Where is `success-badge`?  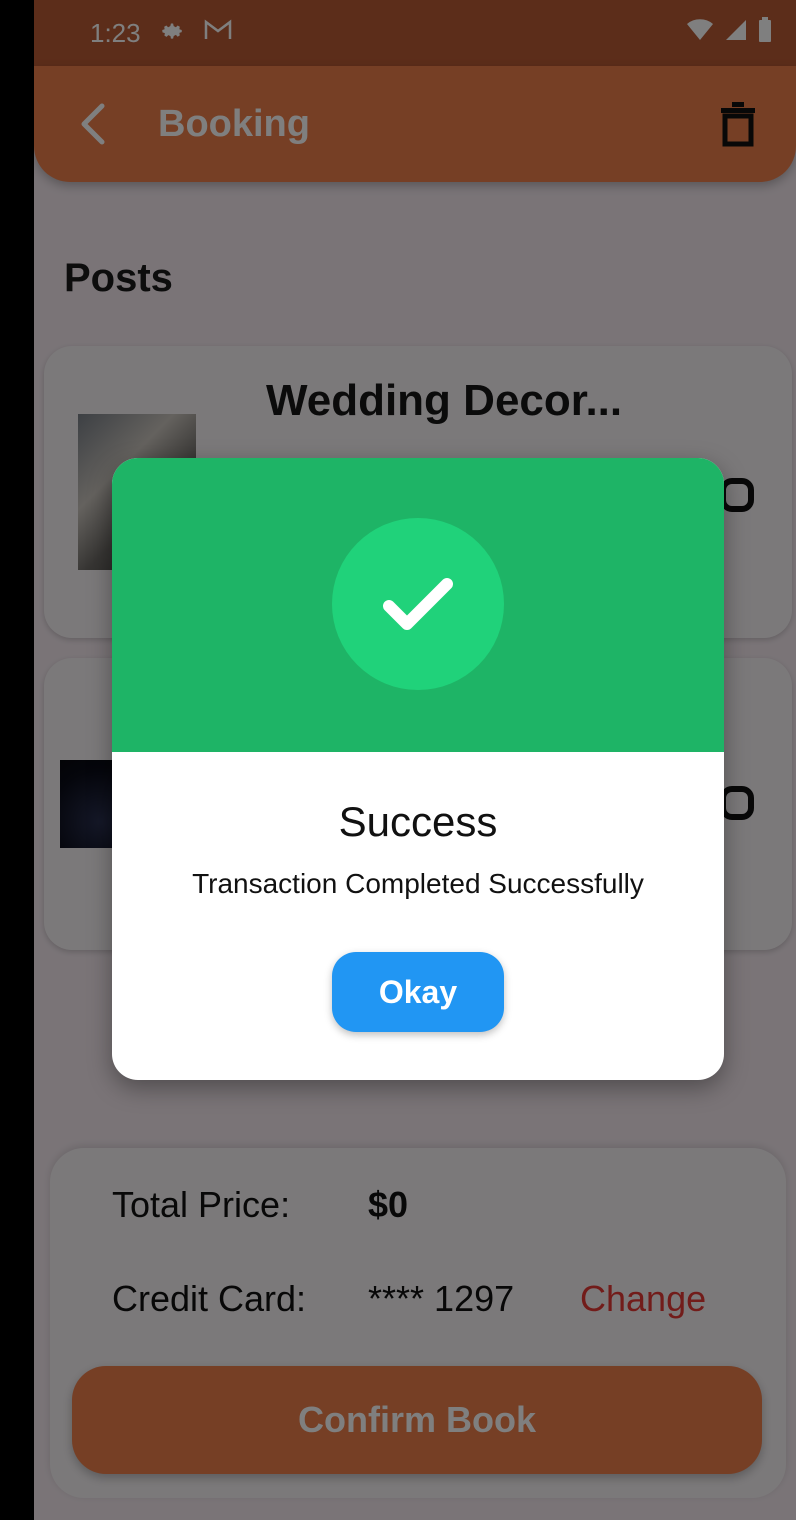 success-badge is located at coordinates (418, 604).